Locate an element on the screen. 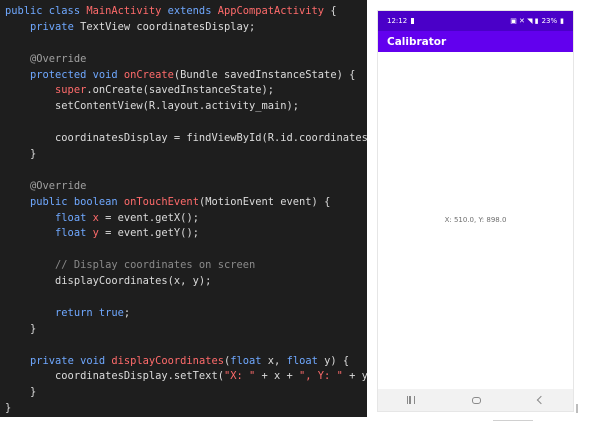 The image size is (590, 422). code-token: x, is located at coordinates (277, 360).